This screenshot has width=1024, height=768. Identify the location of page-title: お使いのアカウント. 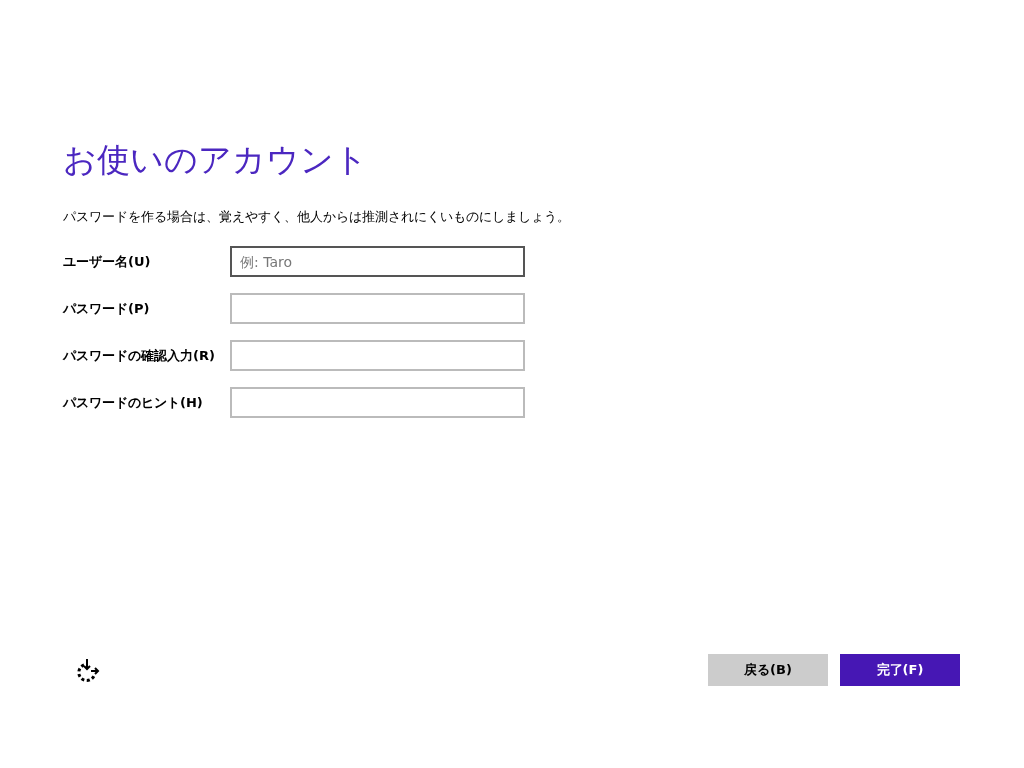
(216, 160).